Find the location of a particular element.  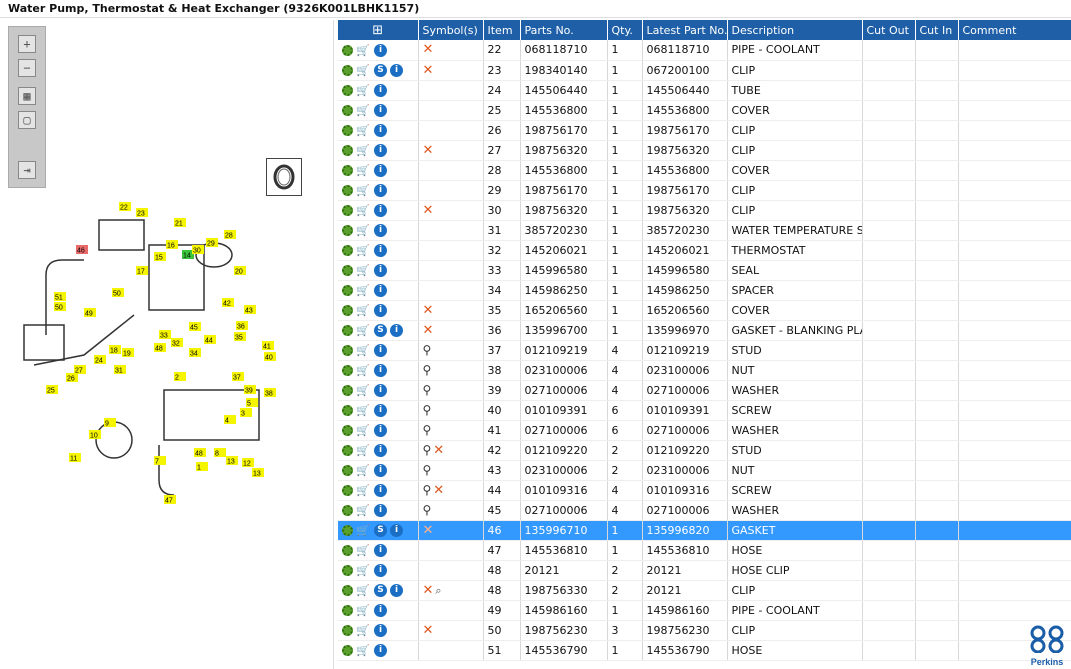

callout-label: 31 is located at coordinates (120, 370).